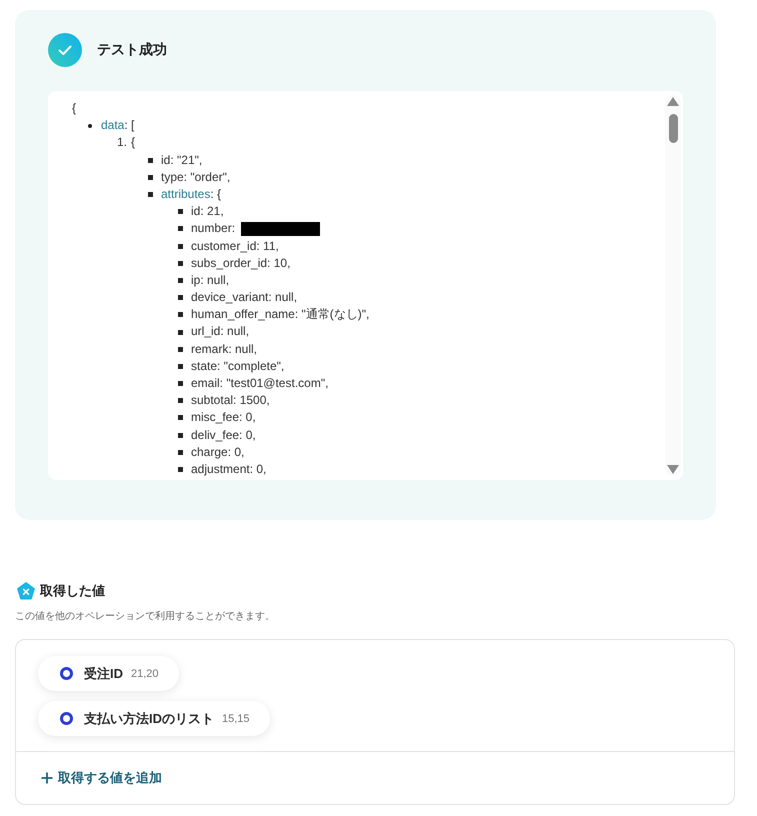 This screenshot has height=816, width=757. Describe the element at coordinates (235, 246) in the screenshot. I see `json-line: customer_id: 11,` at that location.